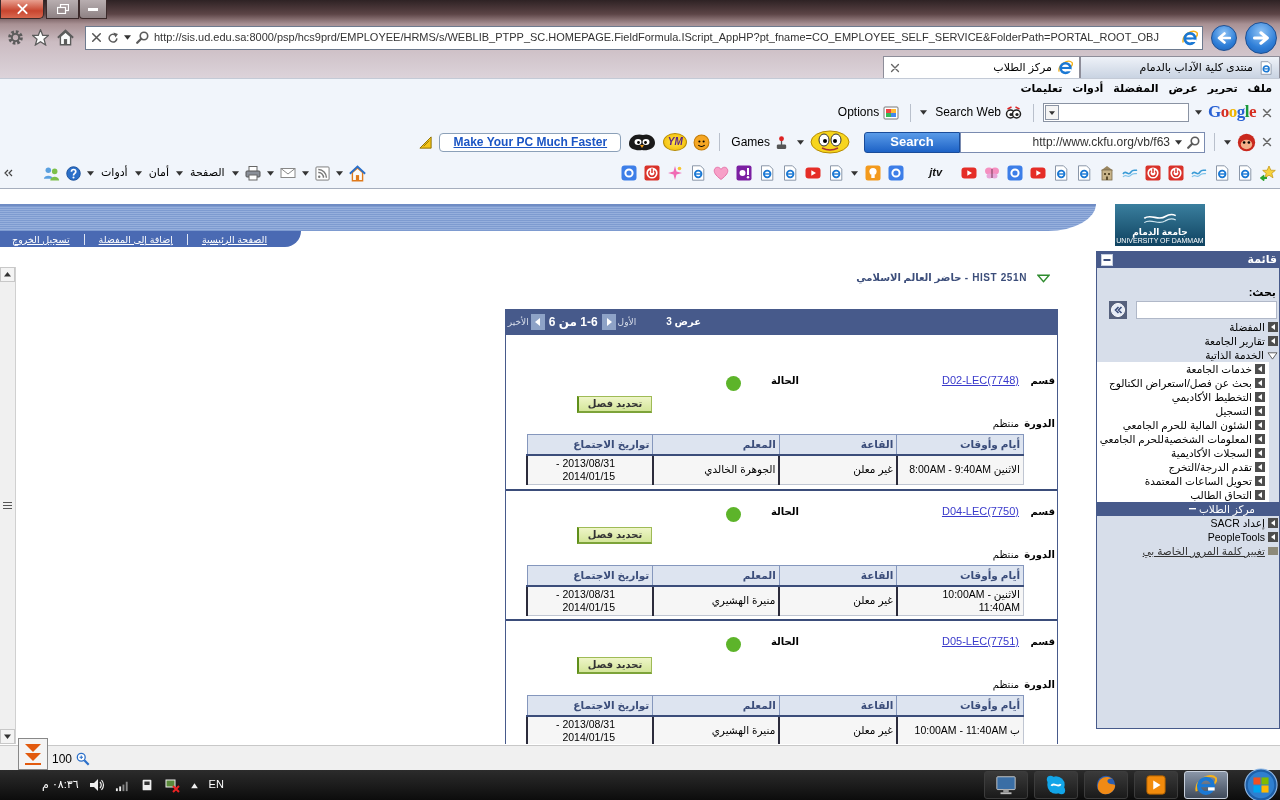 Image resolution: width=1280 pixels, height=800 pixels. Describe the element at coordinates (62, 9) in the screenshot. I see `restore-button` at that location.